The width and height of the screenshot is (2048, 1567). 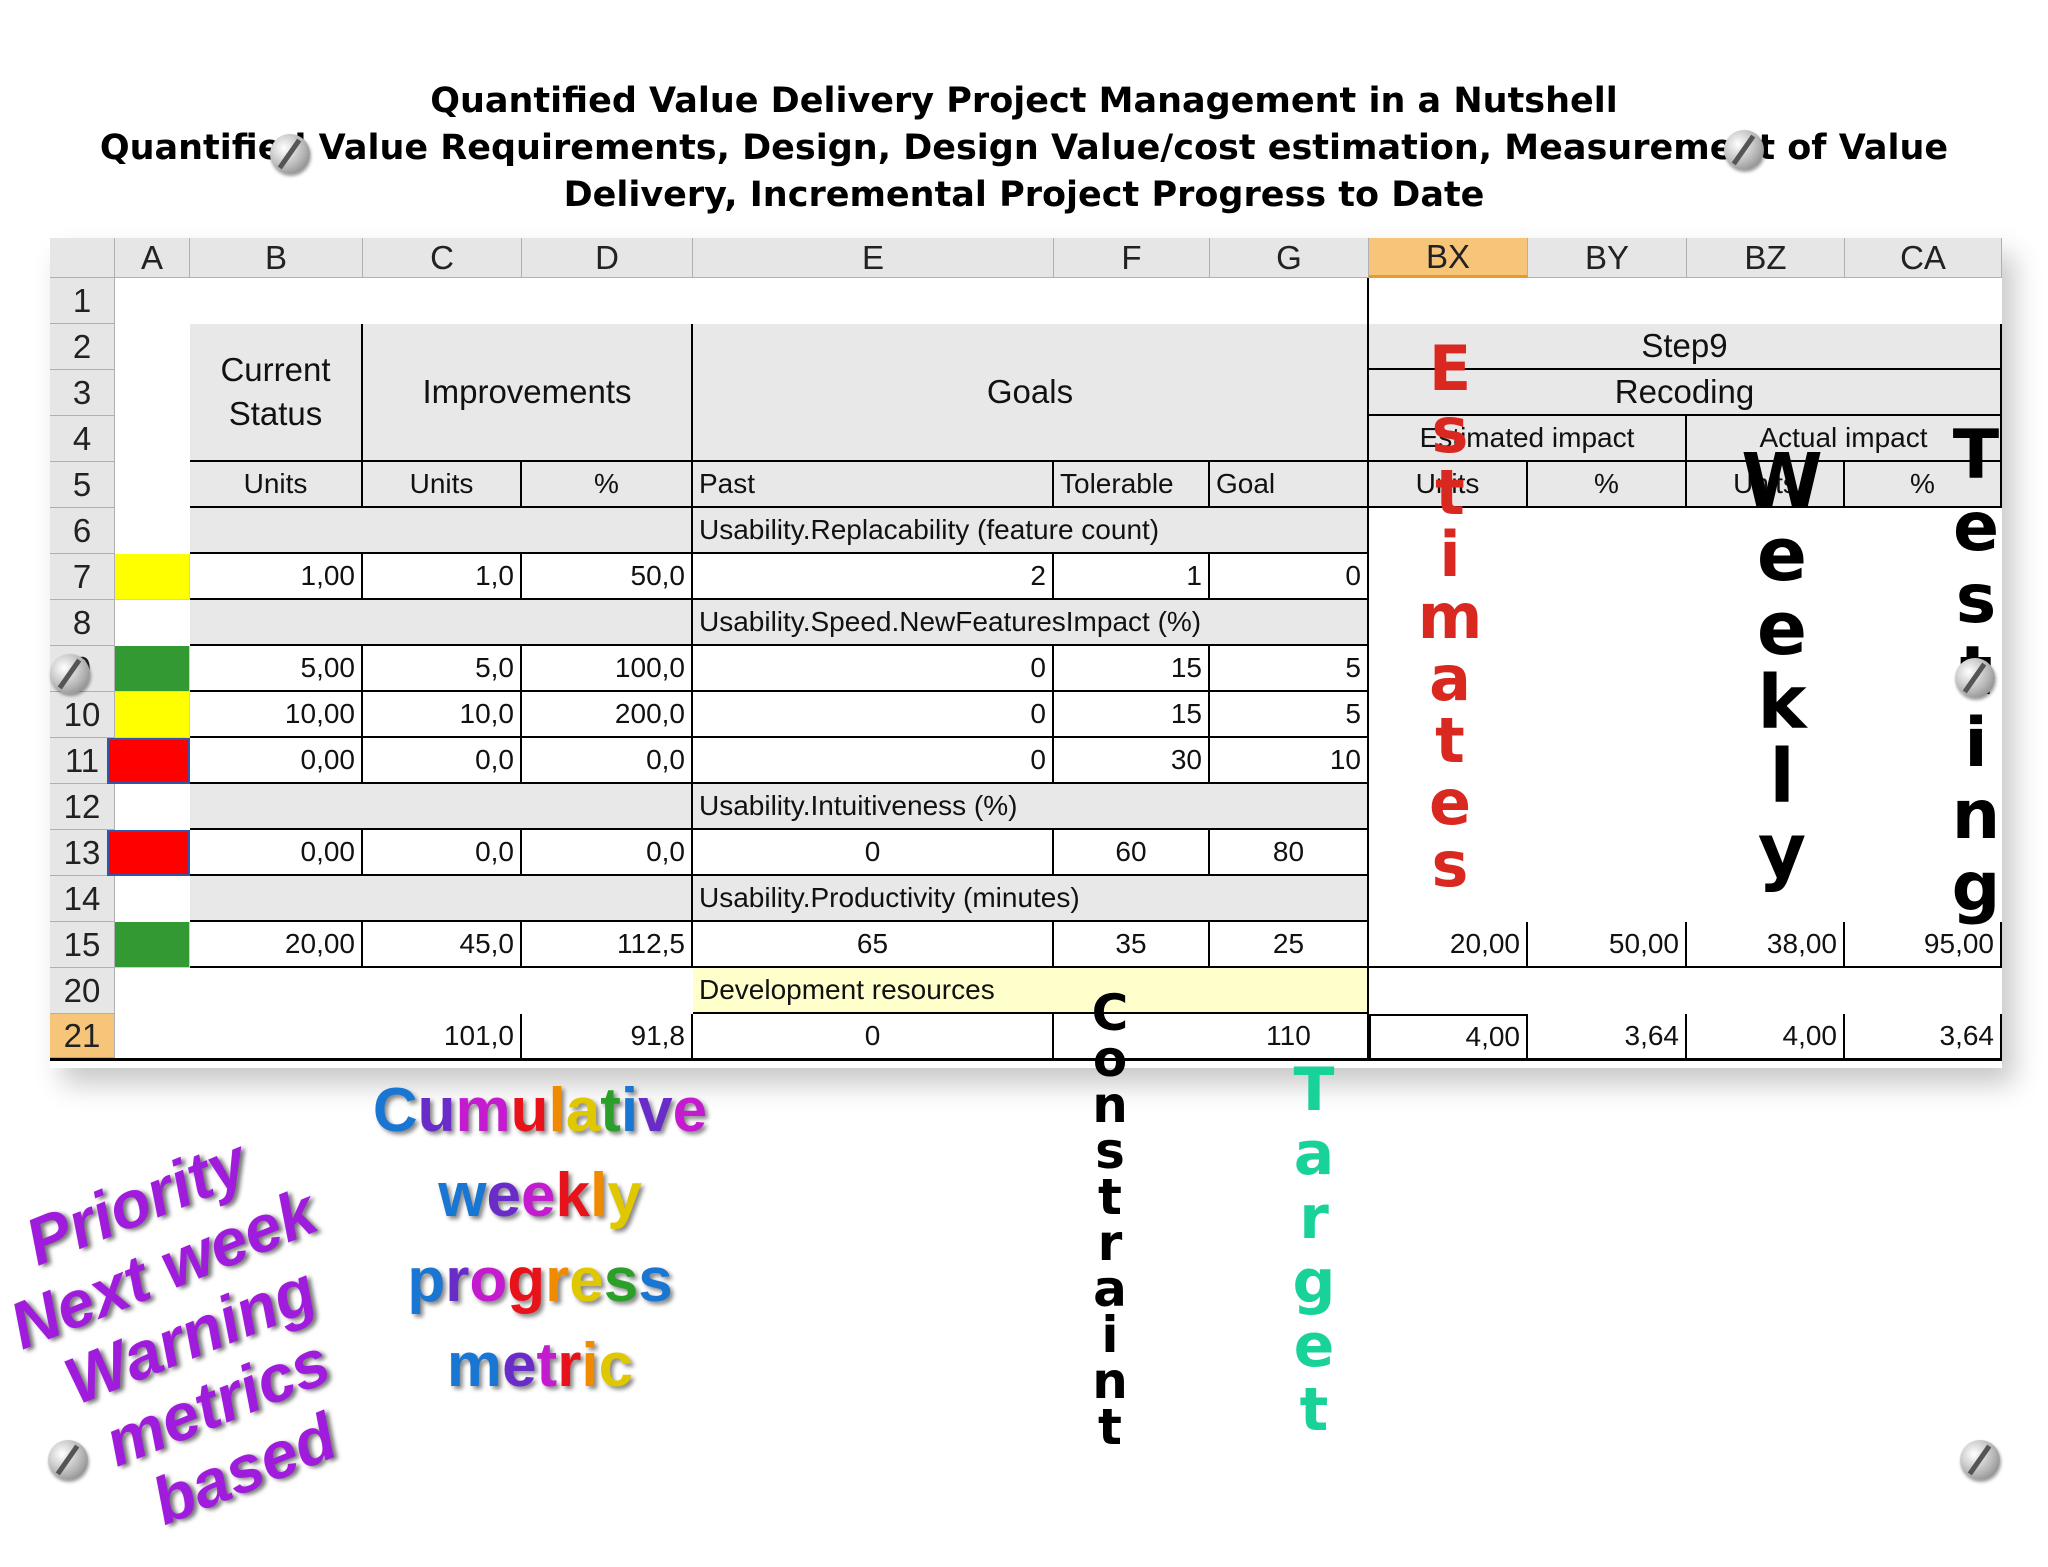 I want to click on cell-f7: 1, so click(x=1132, y=577).